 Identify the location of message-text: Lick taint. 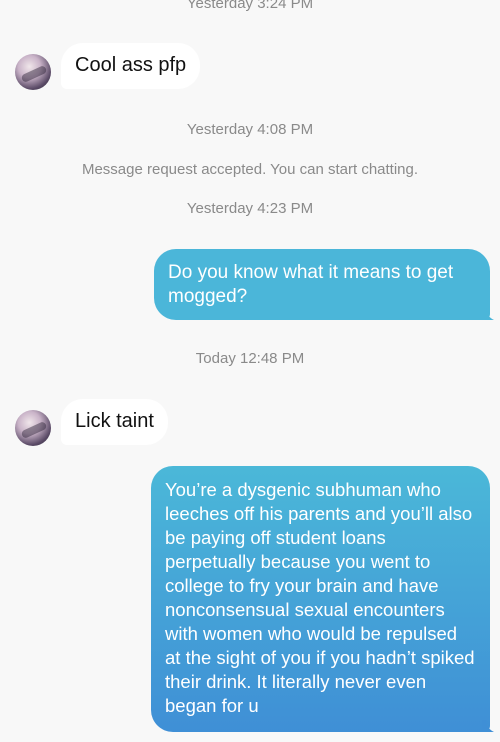
(114, 421).